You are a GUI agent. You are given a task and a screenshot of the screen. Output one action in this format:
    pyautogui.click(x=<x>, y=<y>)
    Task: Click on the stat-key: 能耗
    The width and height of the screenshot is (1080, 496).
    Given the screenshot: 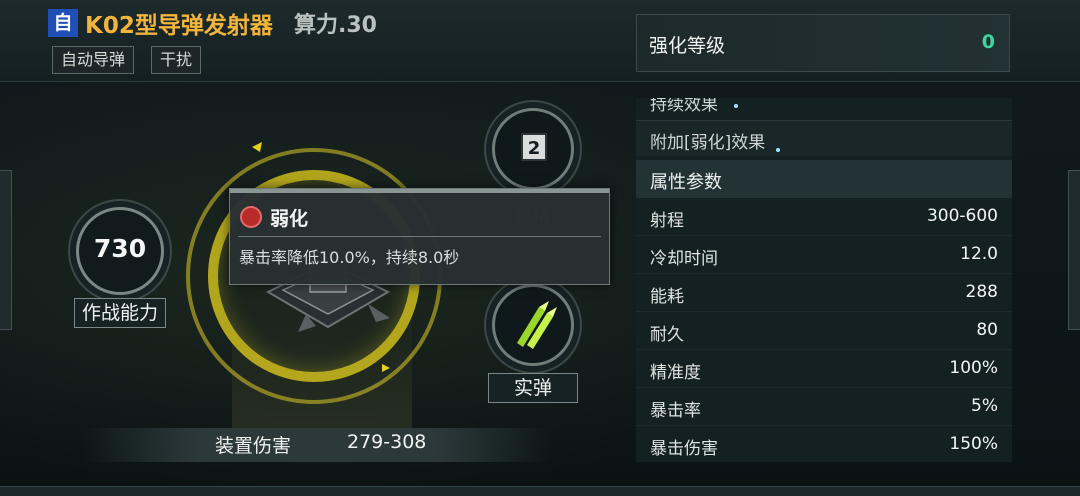 What is the action you would take?
    pyautogui.click(x=667, y=297)
    